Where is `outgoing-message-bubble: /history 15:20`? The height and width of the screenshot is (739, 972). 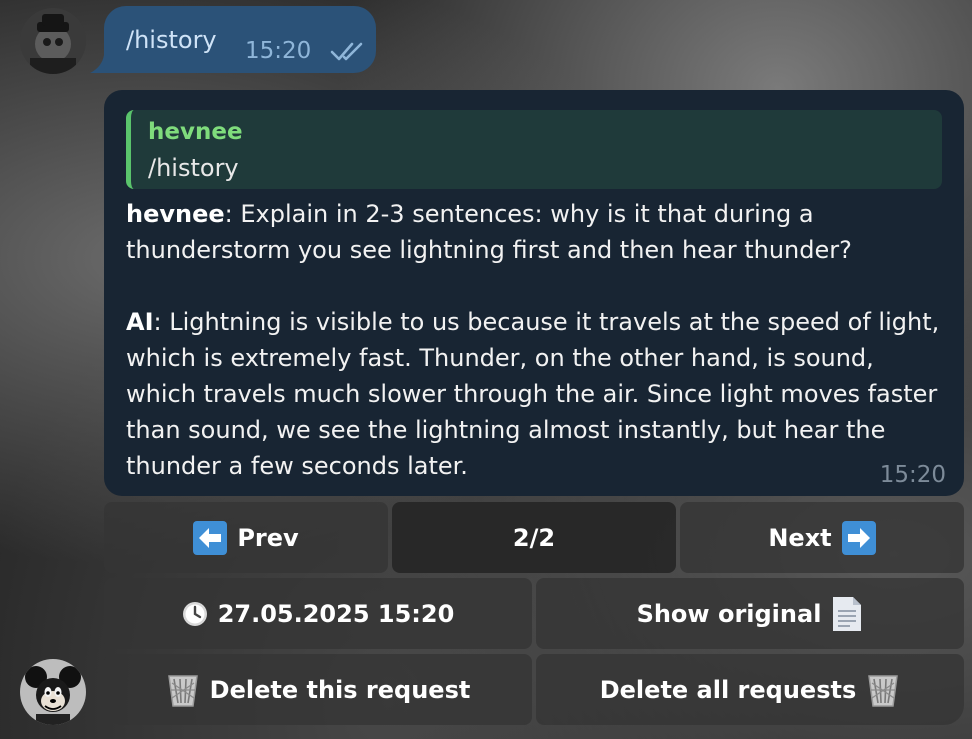 outgoing-message-bubble: /history 15:20 is located at coordinates (240, 39).